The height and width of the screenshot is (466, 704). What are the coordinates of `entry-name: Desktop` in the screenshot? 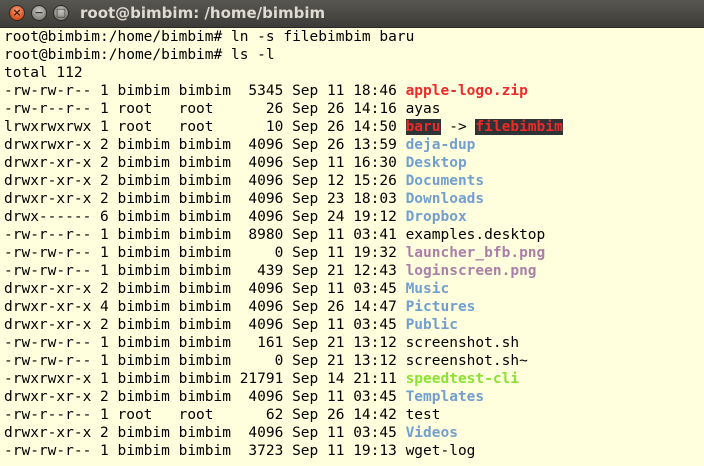 It's located at (436, 163).